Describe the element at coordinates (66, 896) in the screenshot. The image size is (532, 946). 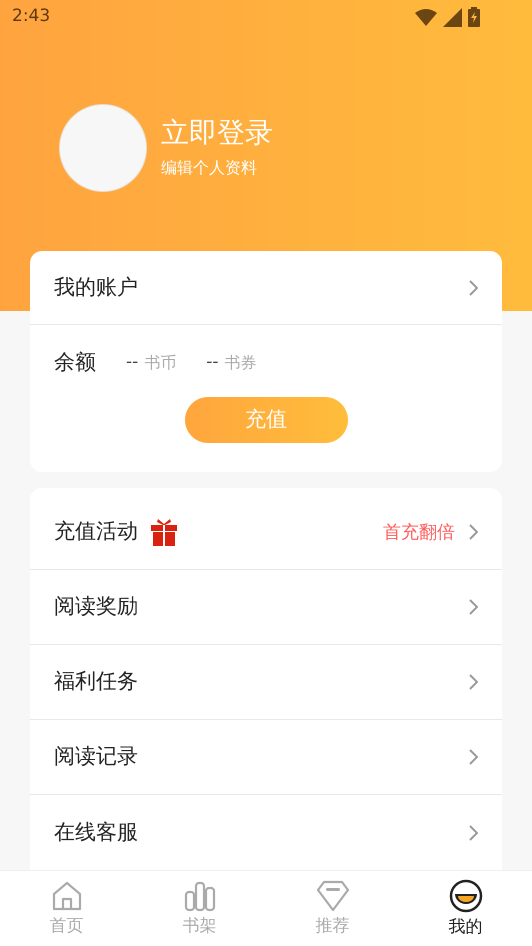
I see `home-icon` at that location.